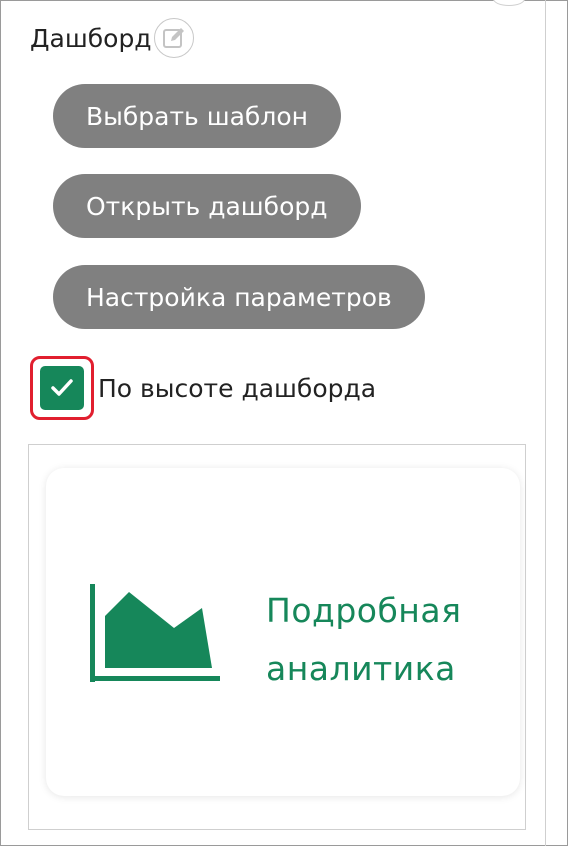 The height and width of the screenshot is (846, 568). I want to click on preview-title: Подробная аналитика, so click(386, 640).